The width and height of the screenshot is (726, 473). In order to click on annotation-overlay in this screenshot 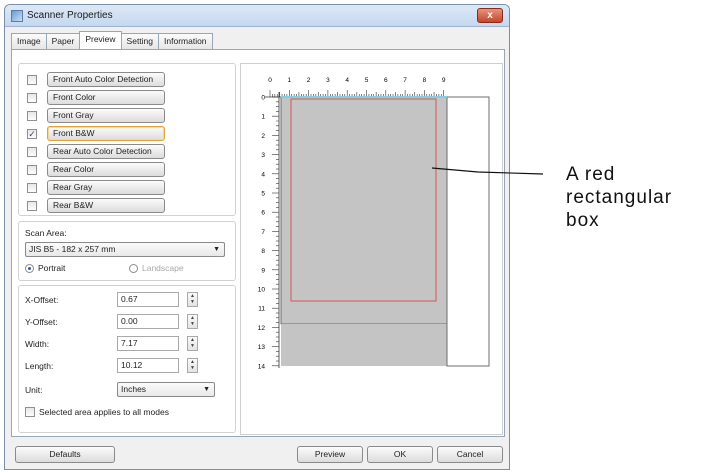, I will do `click(487, 171)`.